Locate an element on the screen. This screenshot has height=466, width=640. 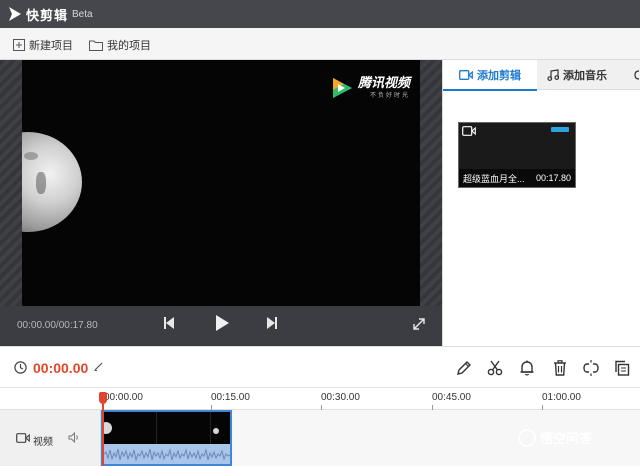
tab-add-clip: 添加剪辑 is located at coordinates (490, 75).